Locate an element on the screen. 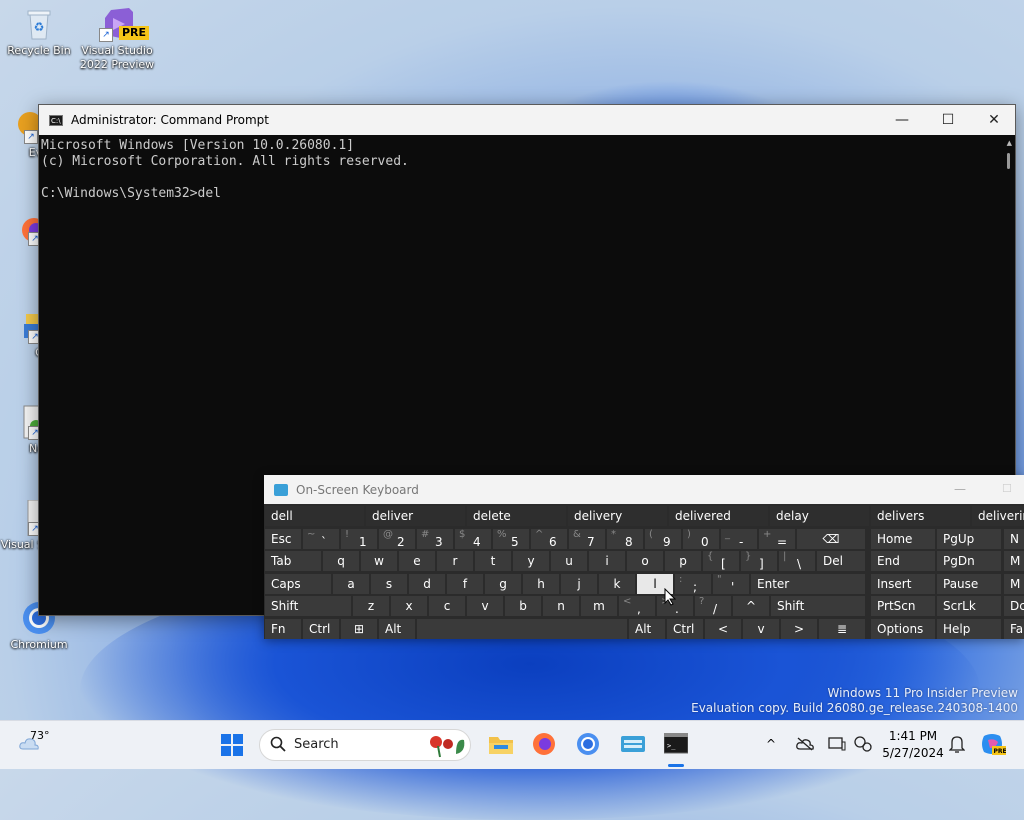 This screenshot has height=820, width=1024. clock-date: 5/27/2024 is located at coordinates (913, 753).